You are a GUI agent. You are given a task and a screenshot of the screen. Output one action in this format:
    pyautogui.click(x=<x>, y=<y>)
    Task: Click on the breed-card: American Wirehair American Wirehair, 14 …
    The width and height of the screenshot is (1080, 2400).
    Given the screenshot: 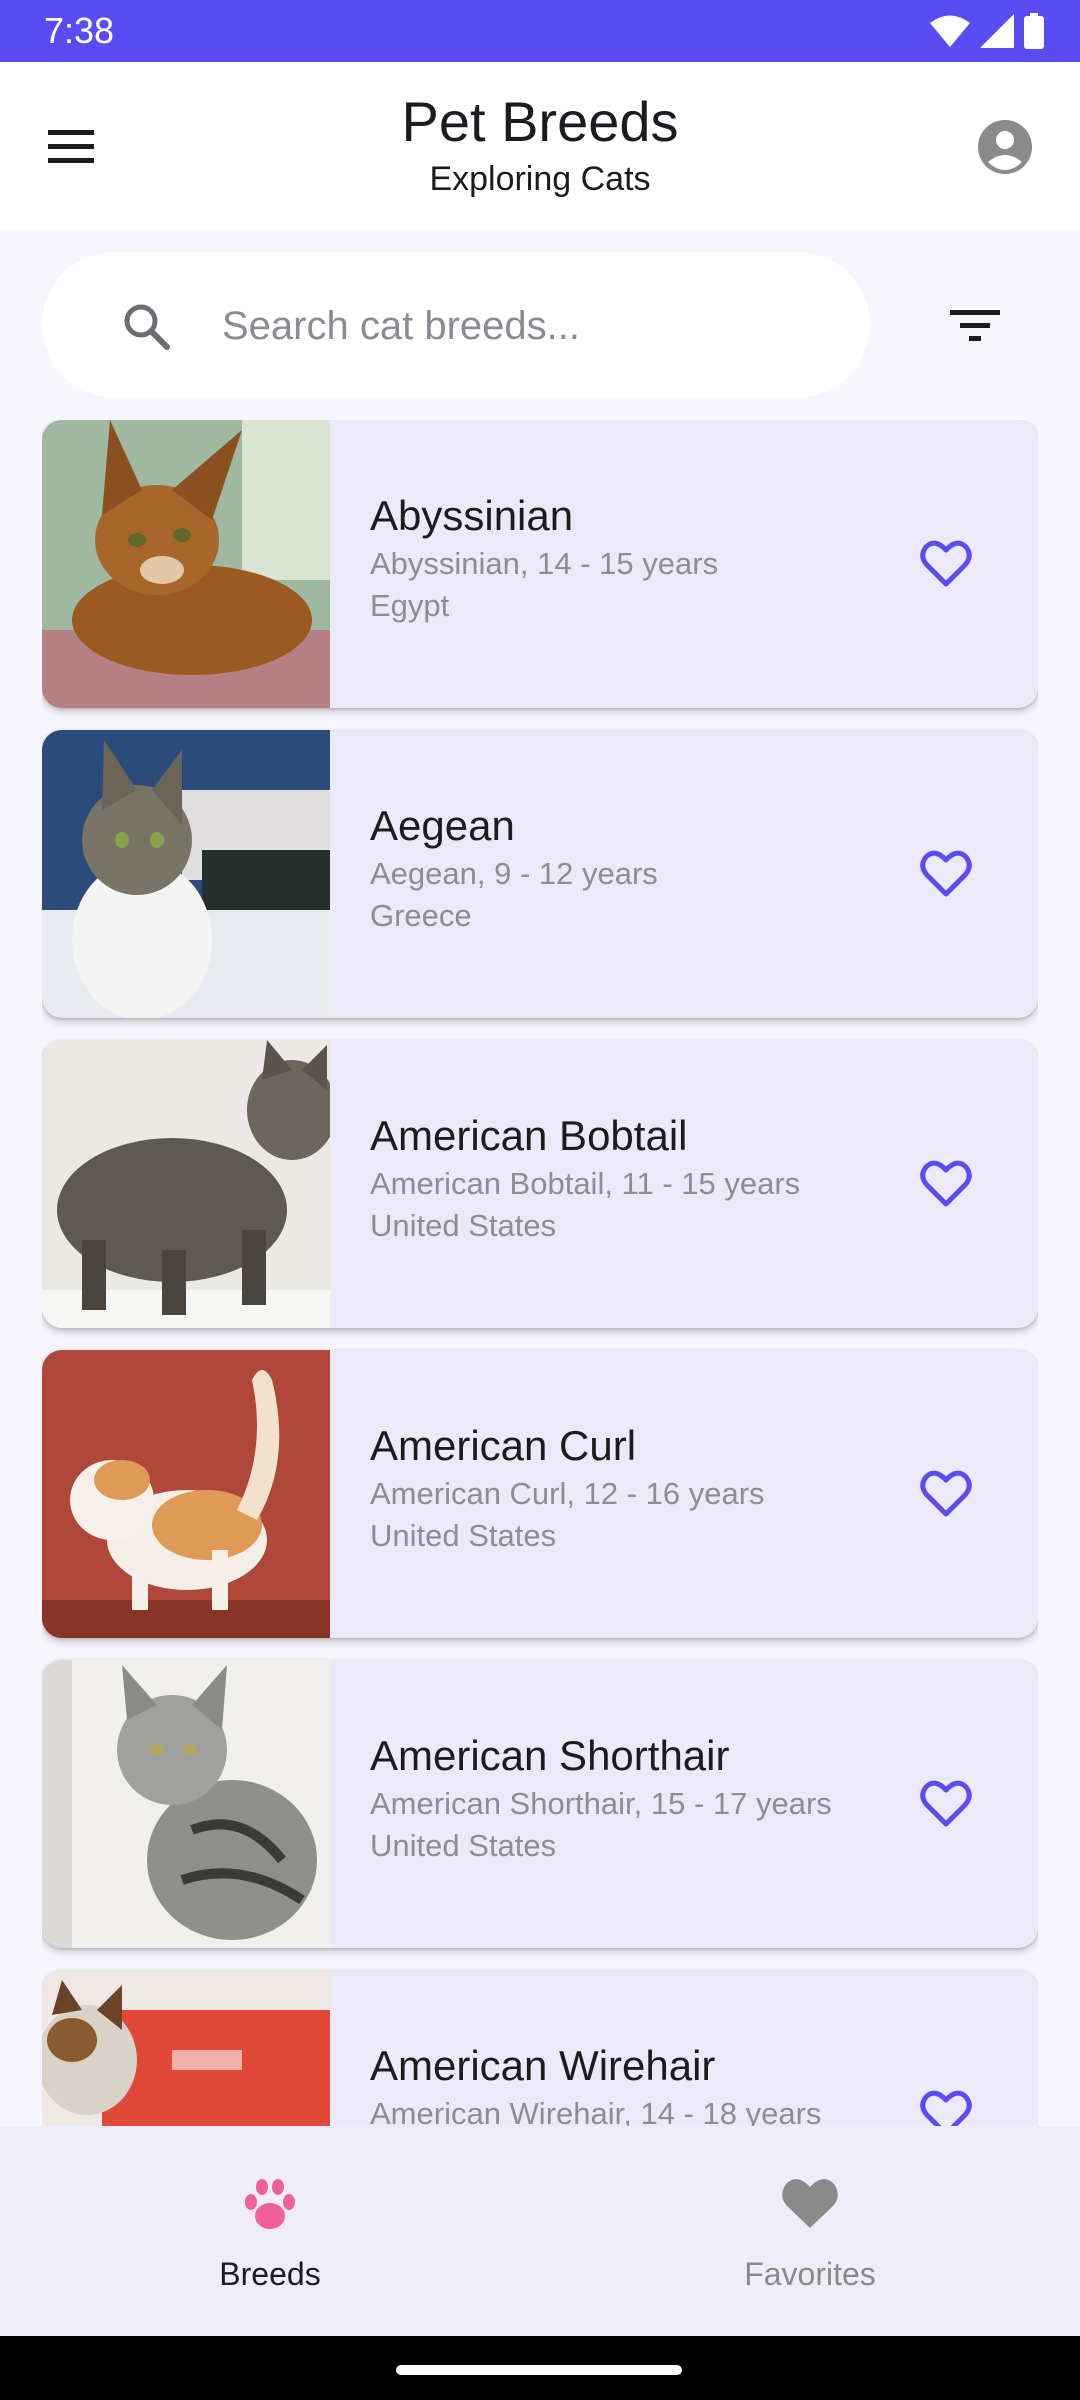 What is the action you would take?
    pyautogui.click(x=540, y=2048)
    